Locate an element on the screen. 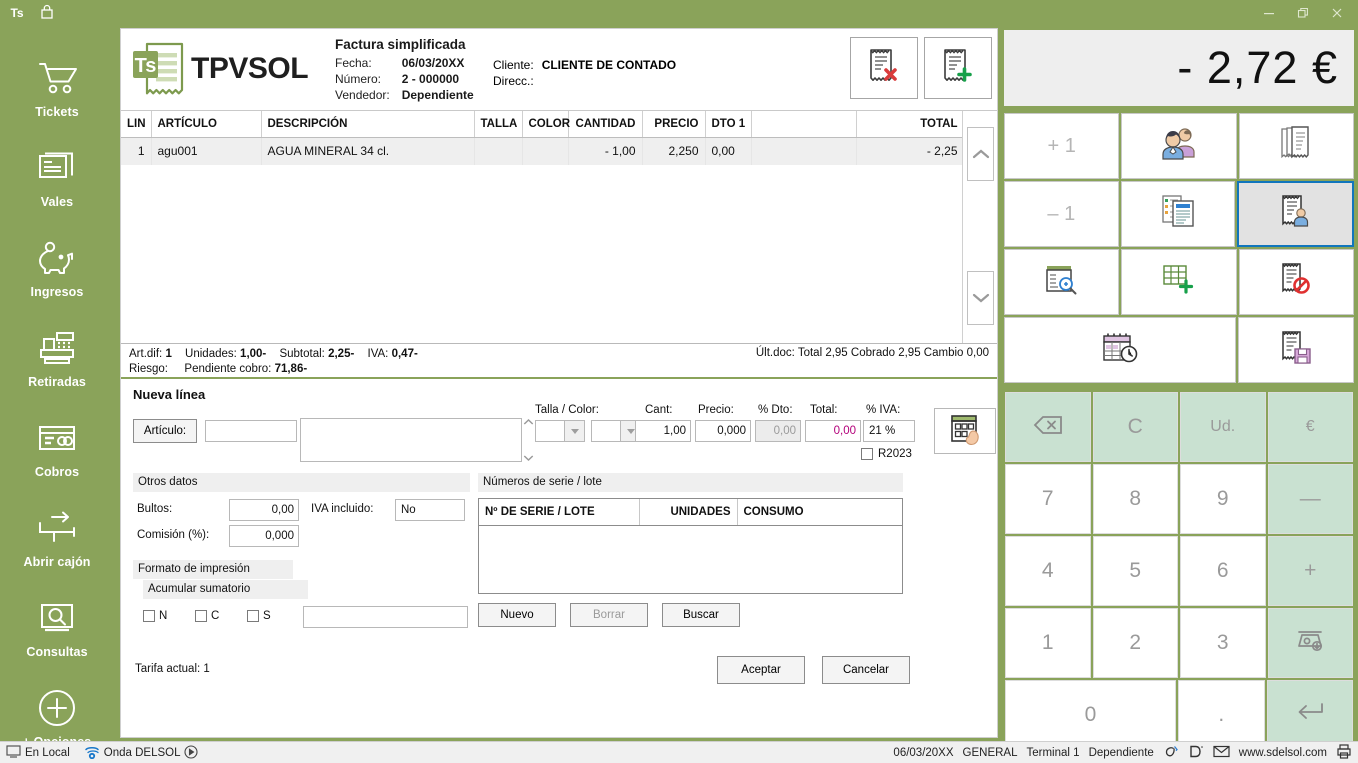 This screenshot has width=1358, height=763. d-icon is located at coordinates (1196, 753).